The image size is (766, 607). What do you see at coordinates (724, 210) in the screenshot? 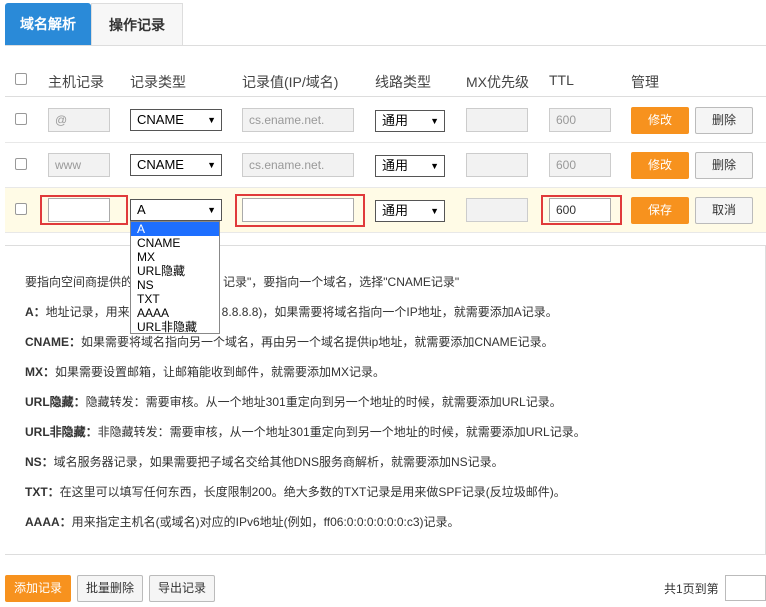
I see `cancel-button: 取消` at bounding box center [724, 210].